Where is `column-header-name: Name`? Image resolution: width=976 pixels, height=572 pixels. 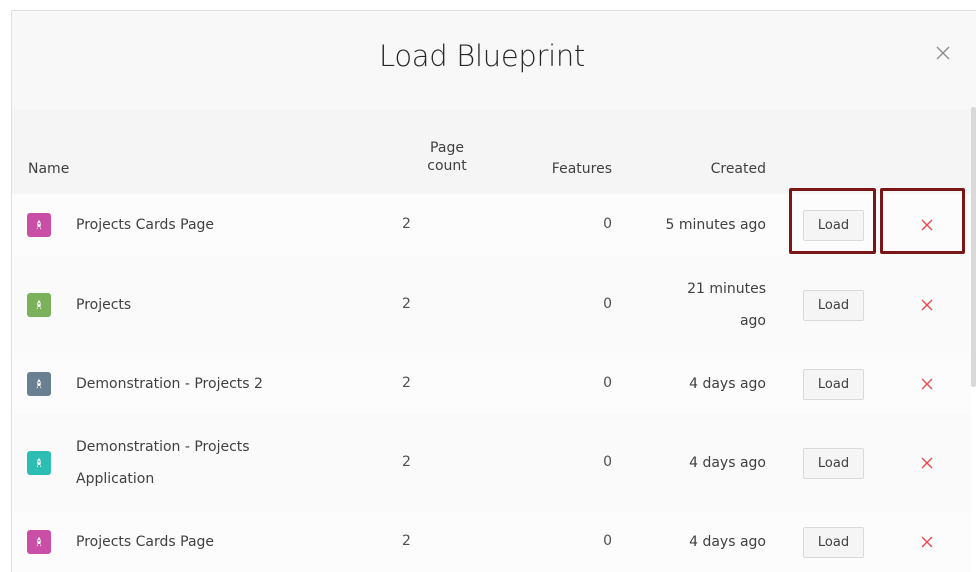
column-header-name: Name is located at coordinates (48, 169).